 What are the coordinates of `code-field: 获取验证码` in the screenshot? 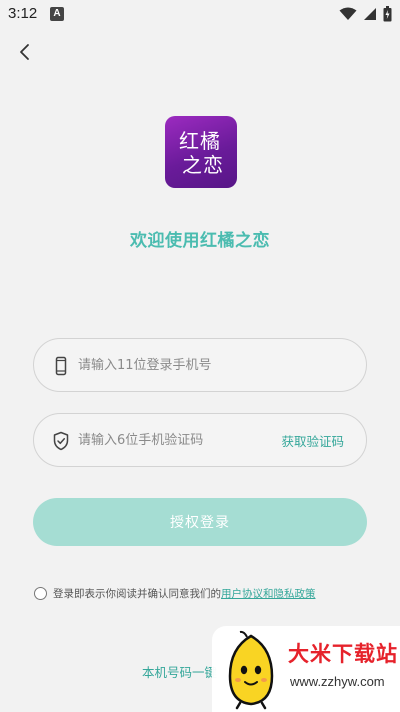 It's located at (200, 440).